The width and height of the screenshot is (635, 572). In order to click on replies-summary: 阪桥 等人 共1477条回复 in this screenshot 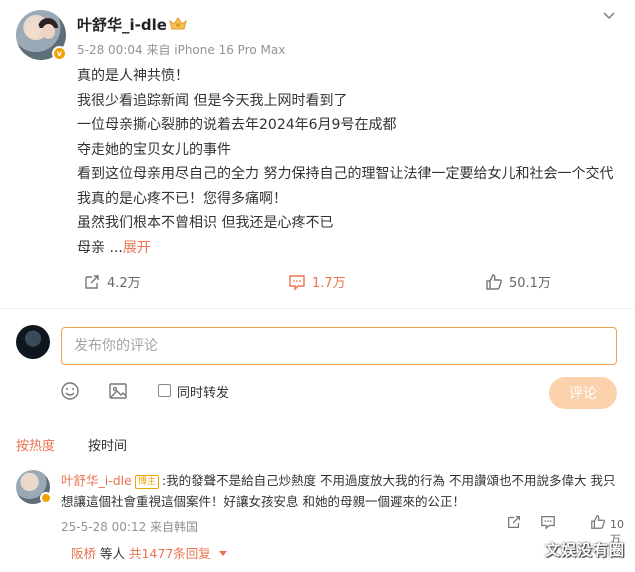, I will do `click(149, 552)`.